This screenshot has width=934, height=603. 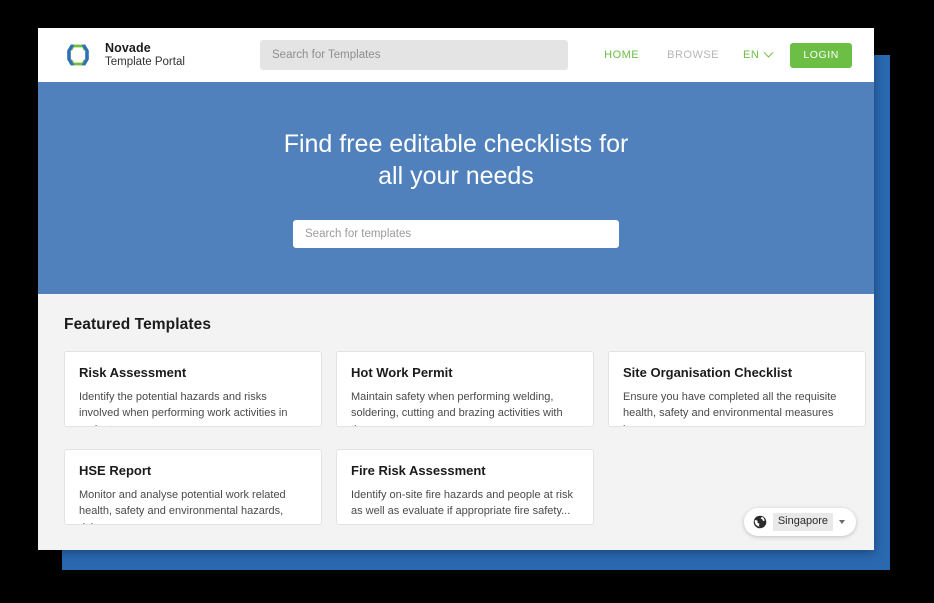 I want to click on template-card-title: Fire Risk Assessment, so click(x=418, y=470).